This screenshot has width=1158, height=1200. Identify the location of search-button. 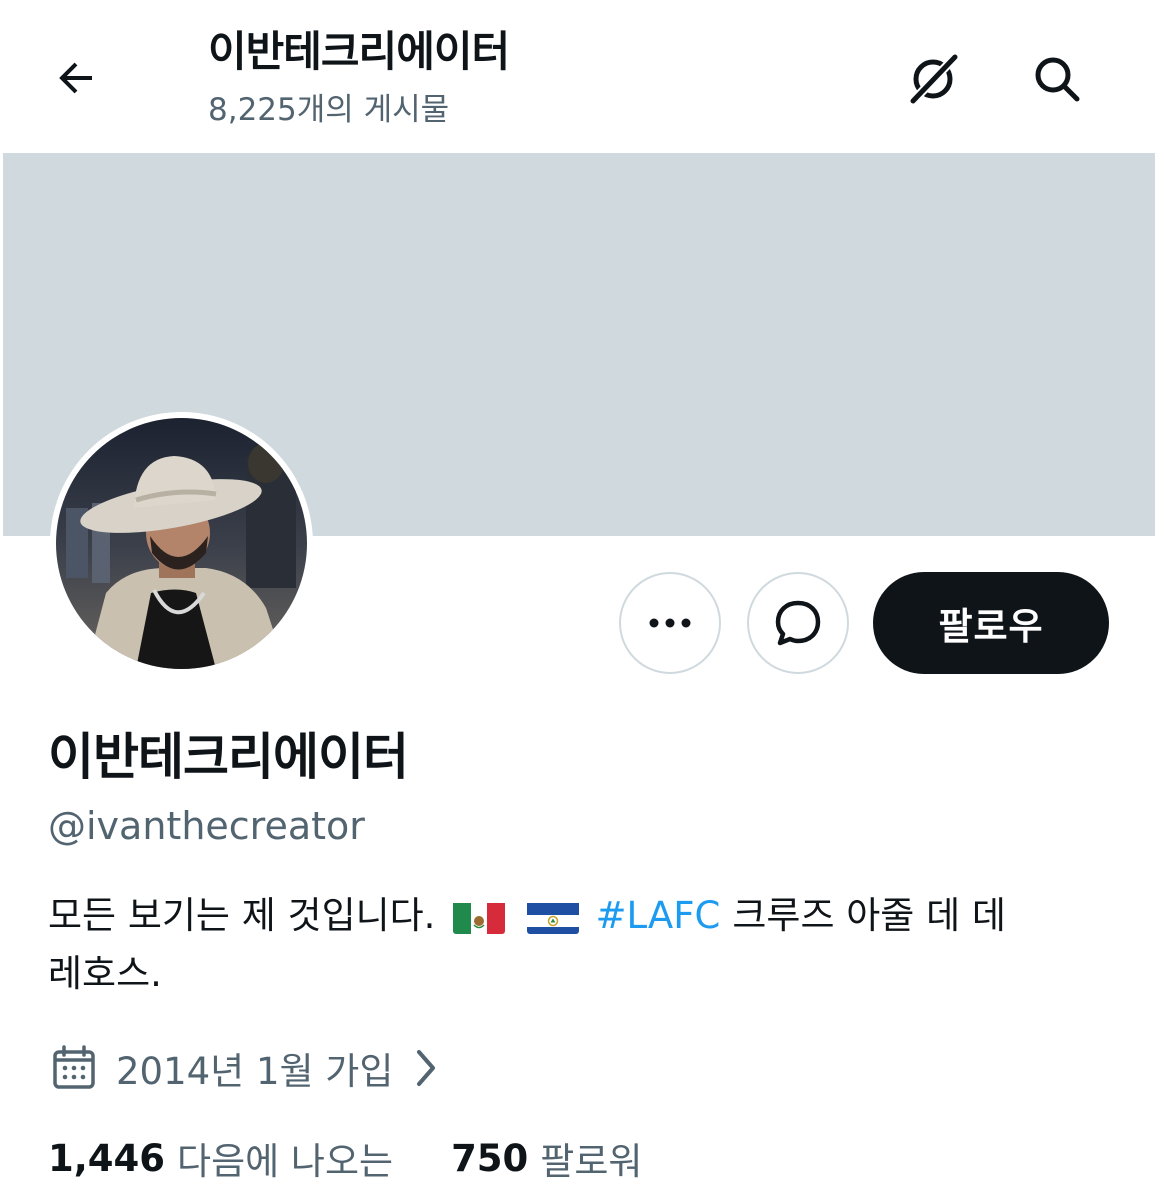
(1057, 79).